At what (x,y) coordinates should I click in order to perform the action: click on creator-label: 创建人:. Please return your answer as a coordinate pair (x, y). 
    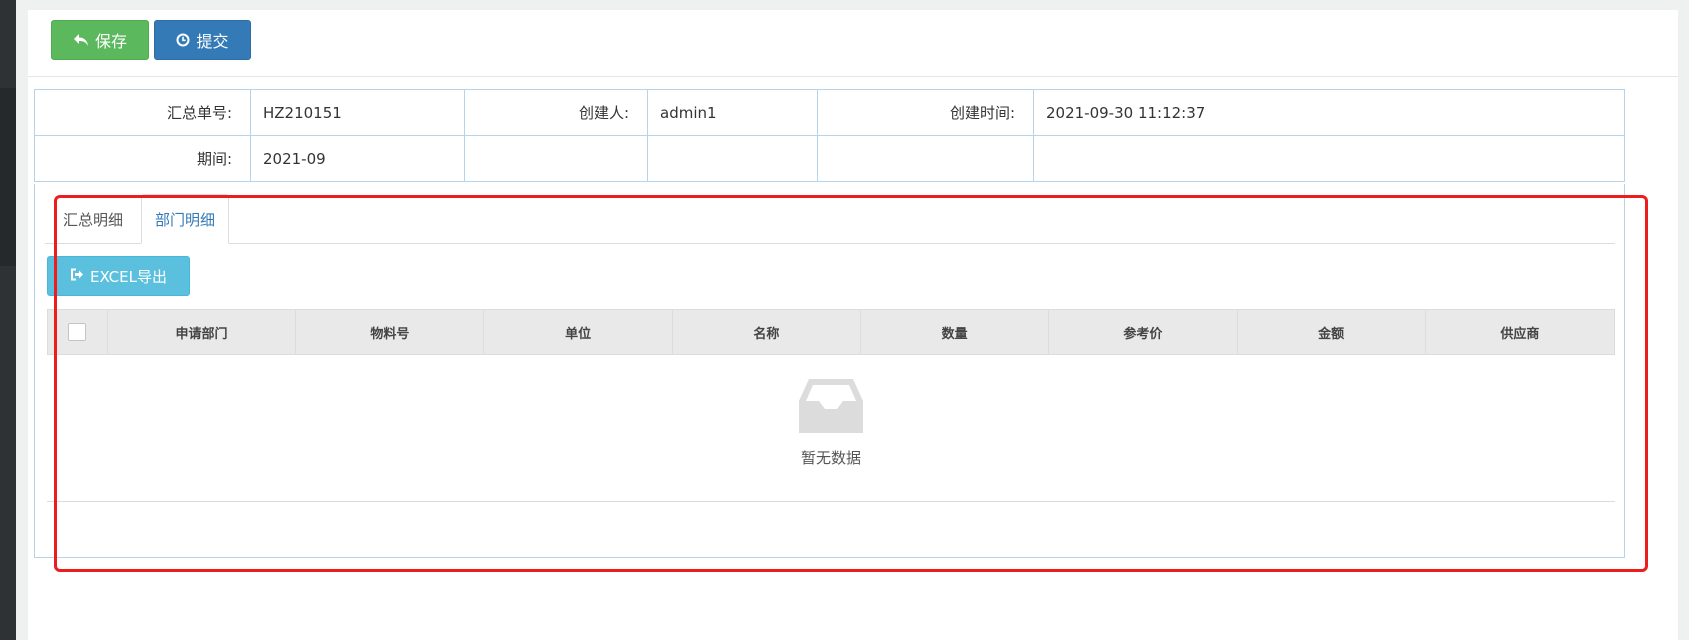
    Looking at the image, I should click on (556, 112).